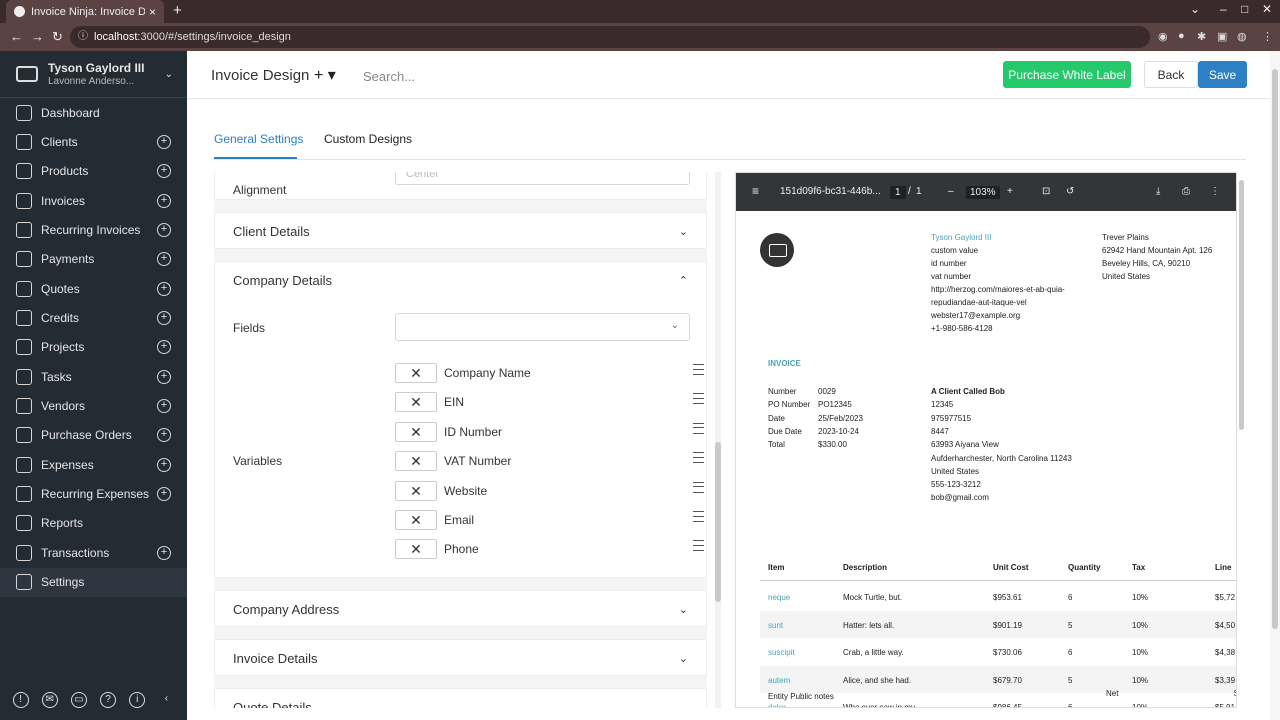 Image resolution: width=1280 pixels, height=720 pixels. I want to click on puzzle-icon: ✱, so click(1201, 36).